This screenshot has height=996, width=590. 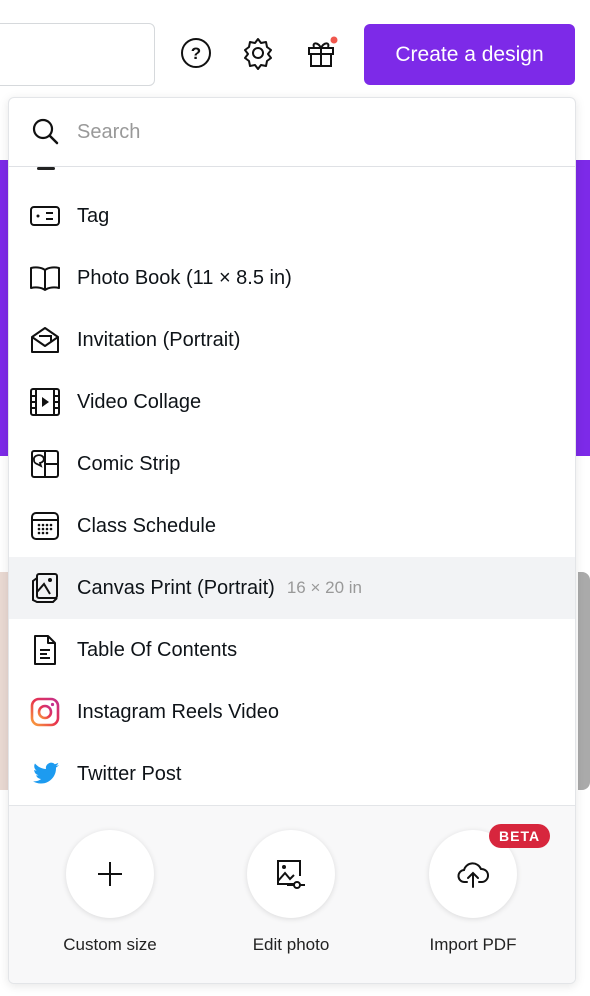 What do you see at coordinates (45, 278) in the screenshot?
I see `book-icon` at bounding box center [45, 278].